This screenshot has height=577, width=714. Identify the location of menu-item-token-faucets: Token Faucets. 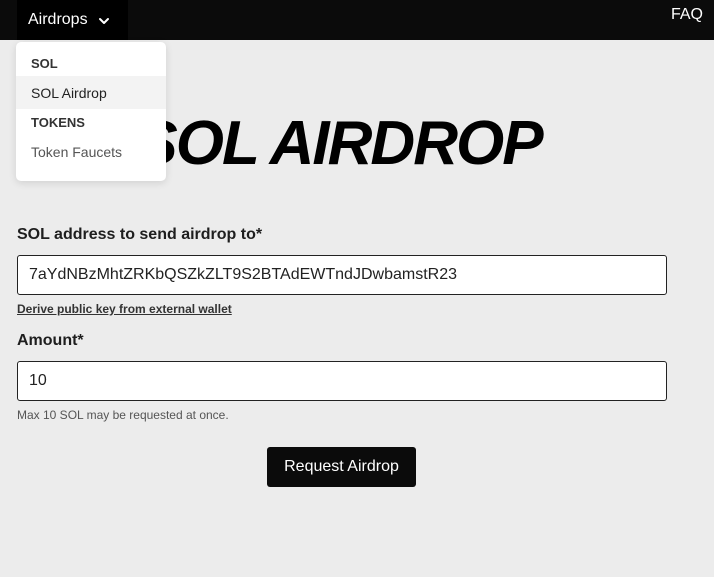
(91, 151).